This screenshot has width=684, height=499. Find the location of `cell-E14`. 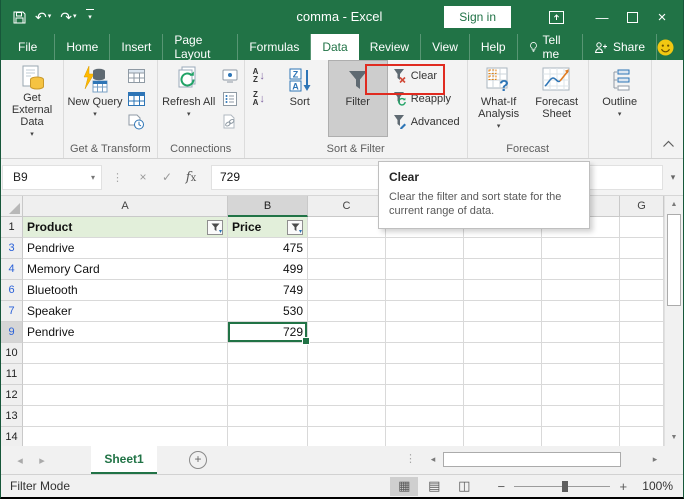

cell-E14 is located at coordinates (503, 436).